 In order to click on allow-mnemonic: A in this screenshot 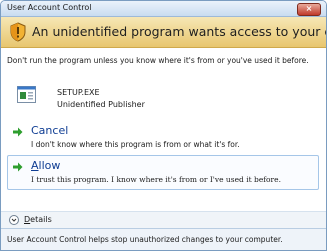, I will do `click(35, 165)`.